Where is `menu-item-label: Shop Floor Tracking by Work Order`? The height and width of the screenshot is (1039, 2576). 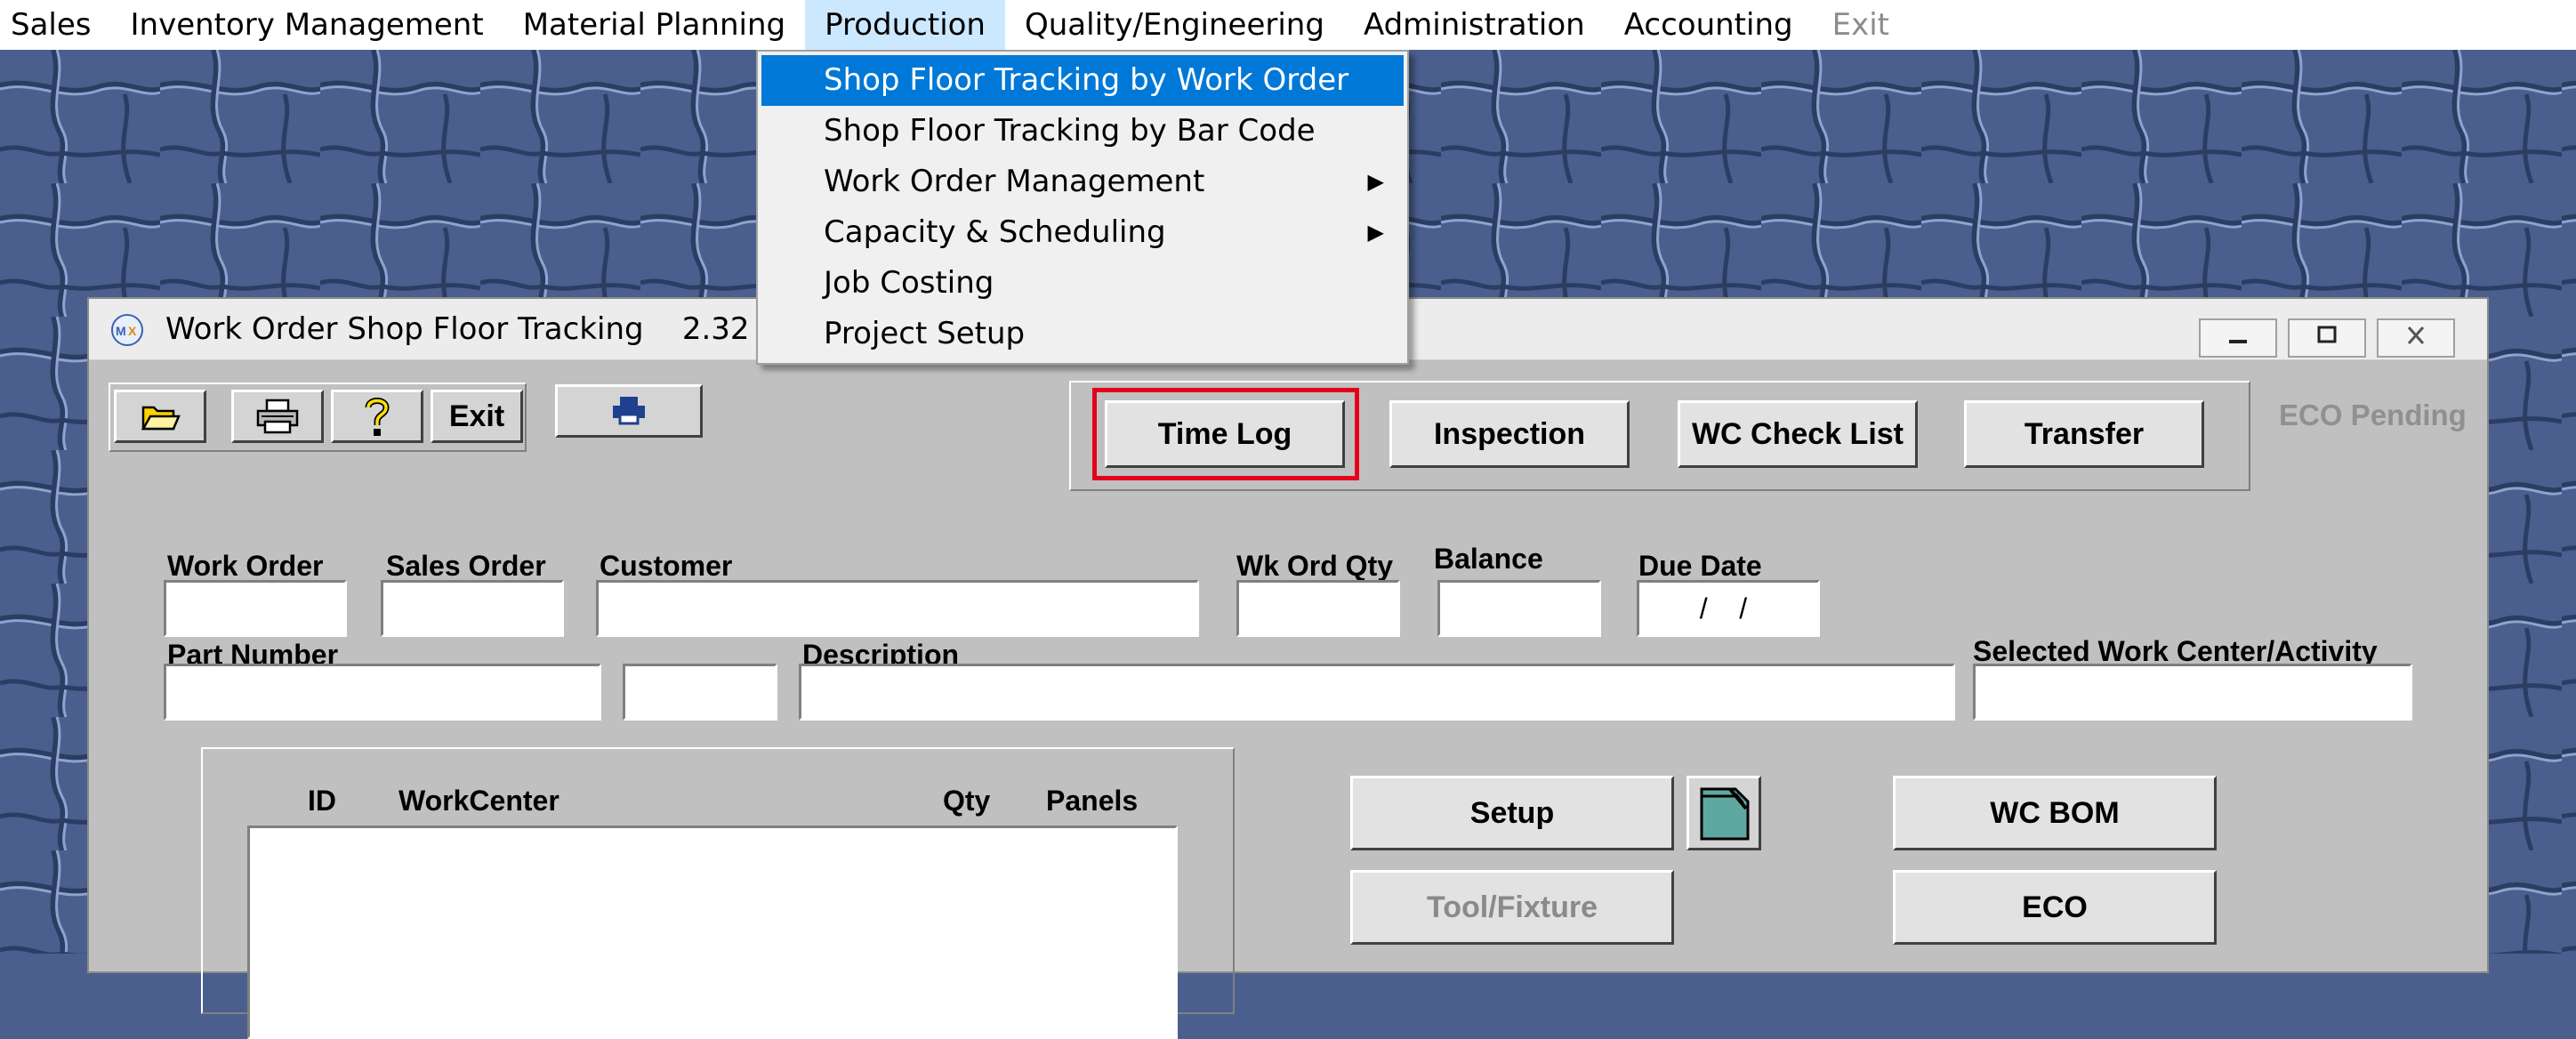 menu-item-label: Shop Floor Tracking by Work Order is located at coordinates (1086, 80).